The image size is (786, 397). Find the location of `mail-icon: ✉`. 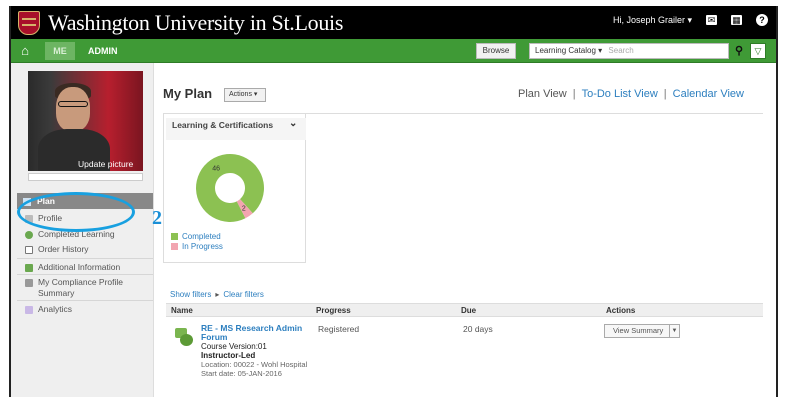

mail-icon: ✉ is located at coordinates (711, 20).